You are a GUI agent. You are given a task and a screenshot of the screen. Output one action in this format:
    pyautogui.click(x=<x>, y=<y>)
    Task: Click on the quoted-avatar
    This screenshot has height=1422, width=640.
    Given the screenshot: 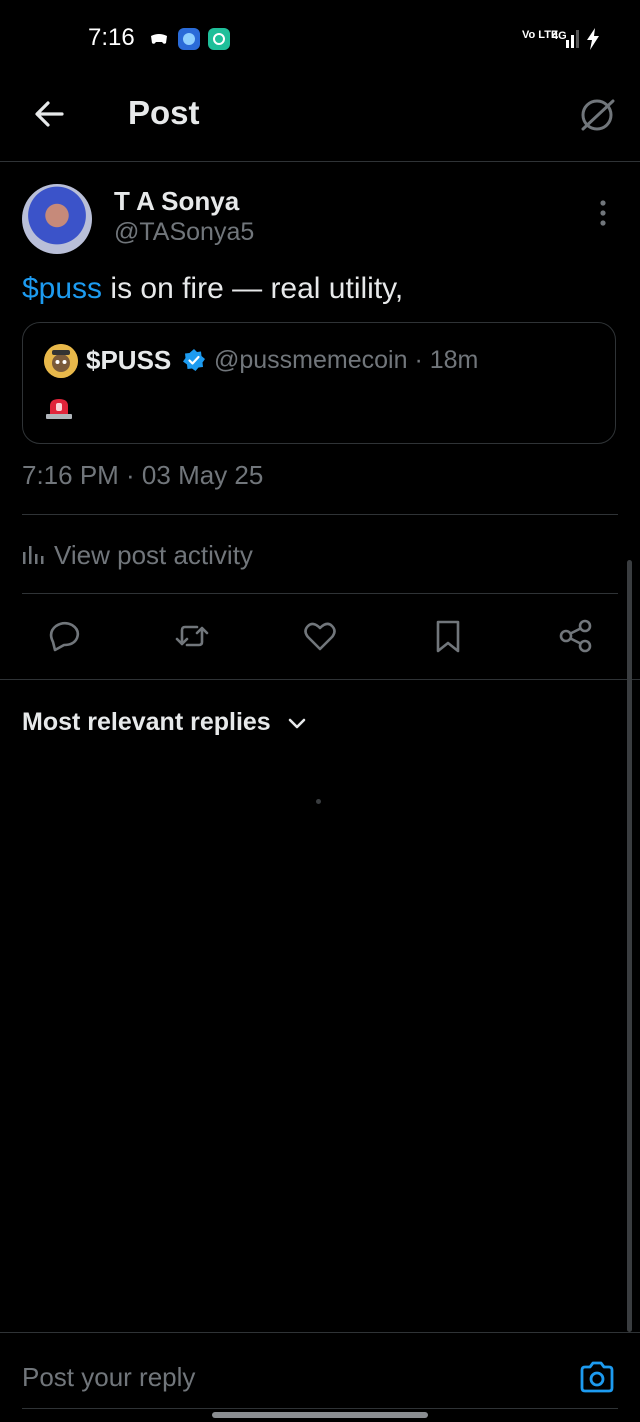 What is the action you would take?
    pyautogui.click(x=61, y=361)
    